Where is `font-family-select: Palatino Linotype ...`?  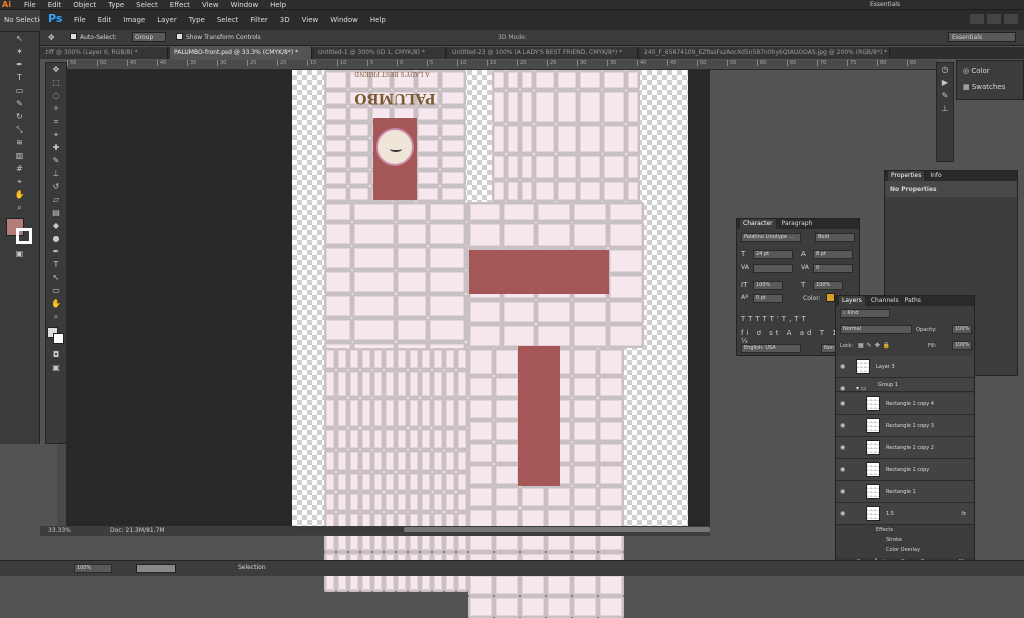 font-family-select: Palatino Linotype ... is located at coordinates (771, 237).